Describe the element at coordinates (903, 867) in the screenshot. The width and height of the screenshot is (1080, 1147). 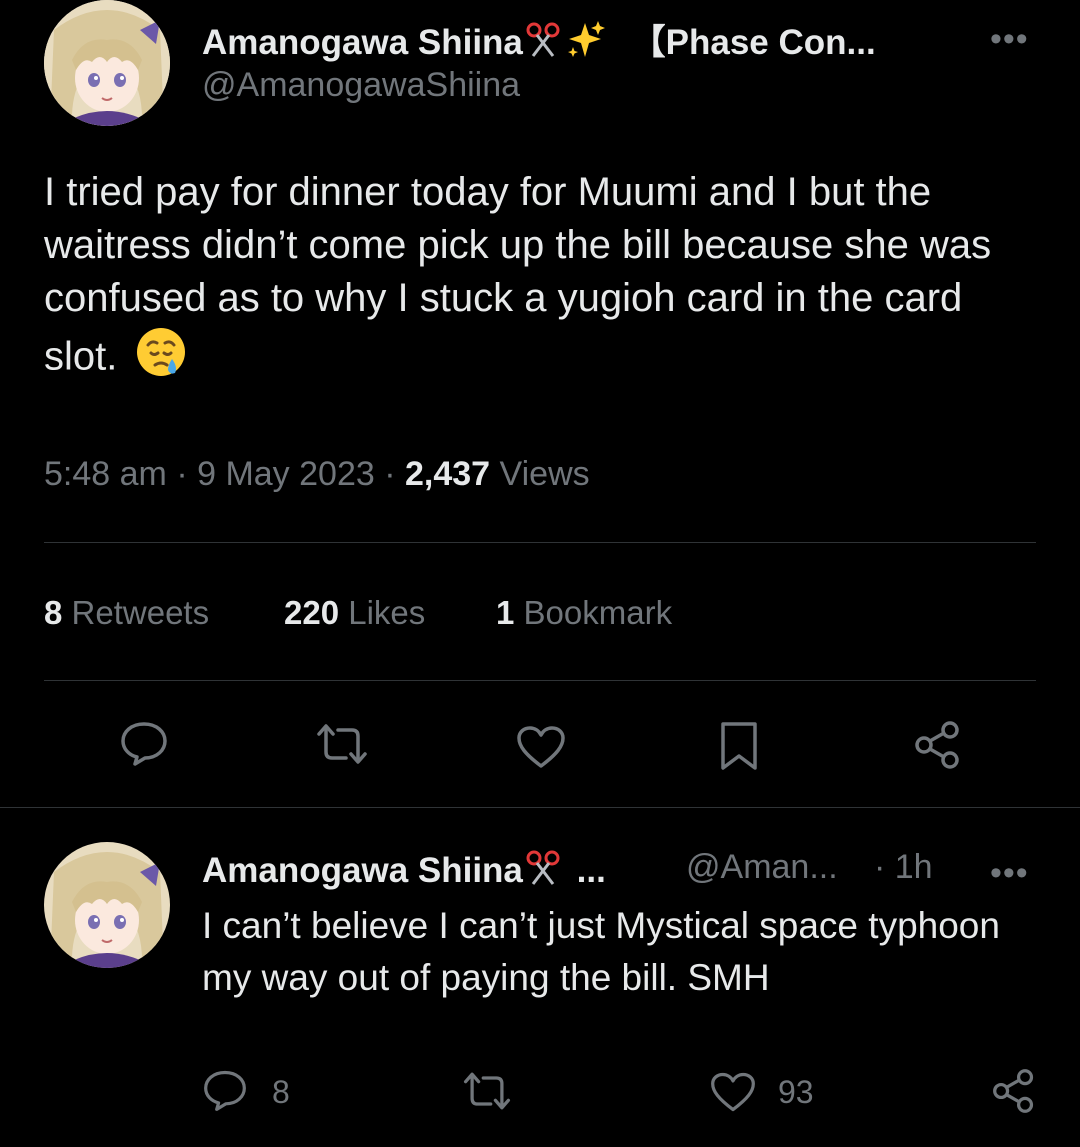
I see `reply-time: · 1h` at that location.